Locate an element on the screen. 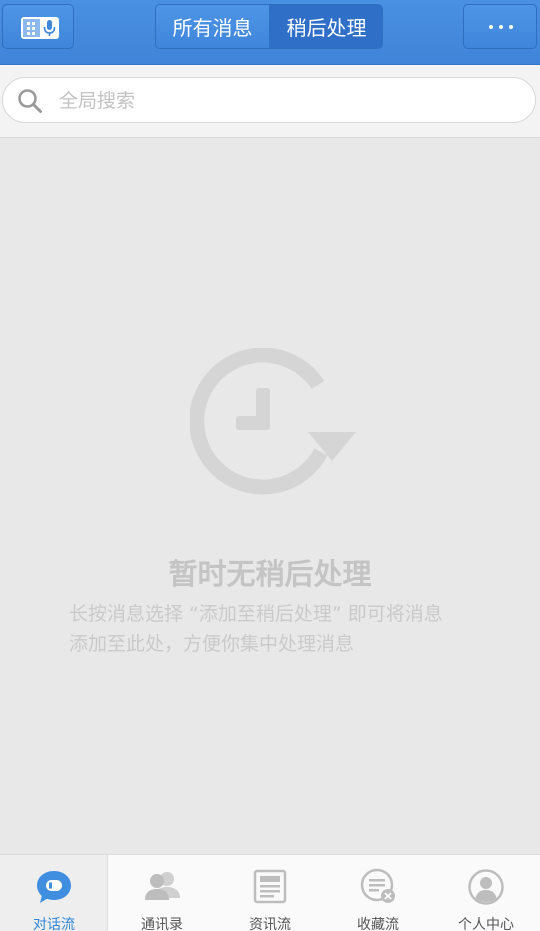 This screenshot has height=931, width=540. chat-bubble-icon is located at coordinates (54, 887).